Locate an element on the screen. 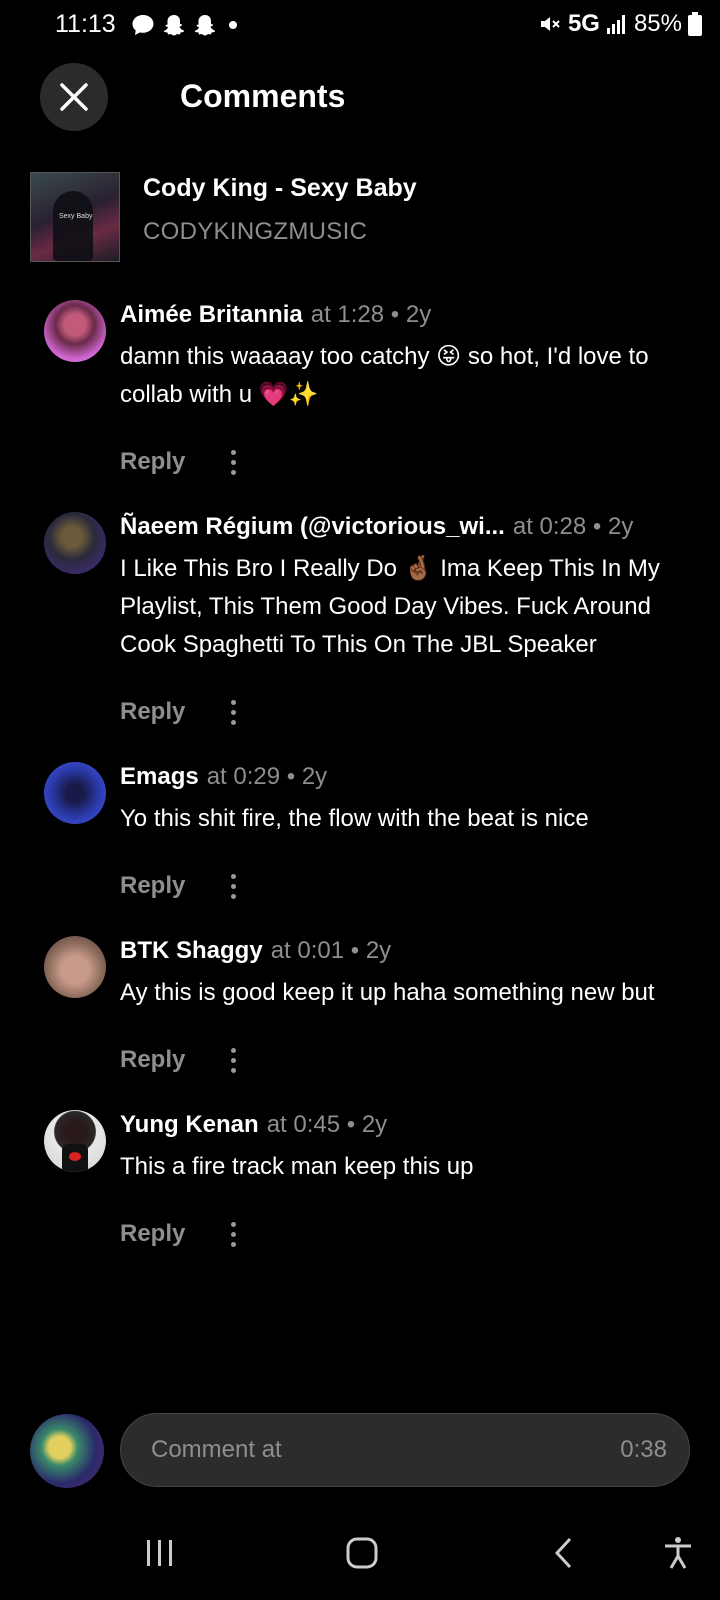 Image resolution: width=720 pixels, height=1600 pixels. accessibility-icon is located at coordinates (678, 1553).